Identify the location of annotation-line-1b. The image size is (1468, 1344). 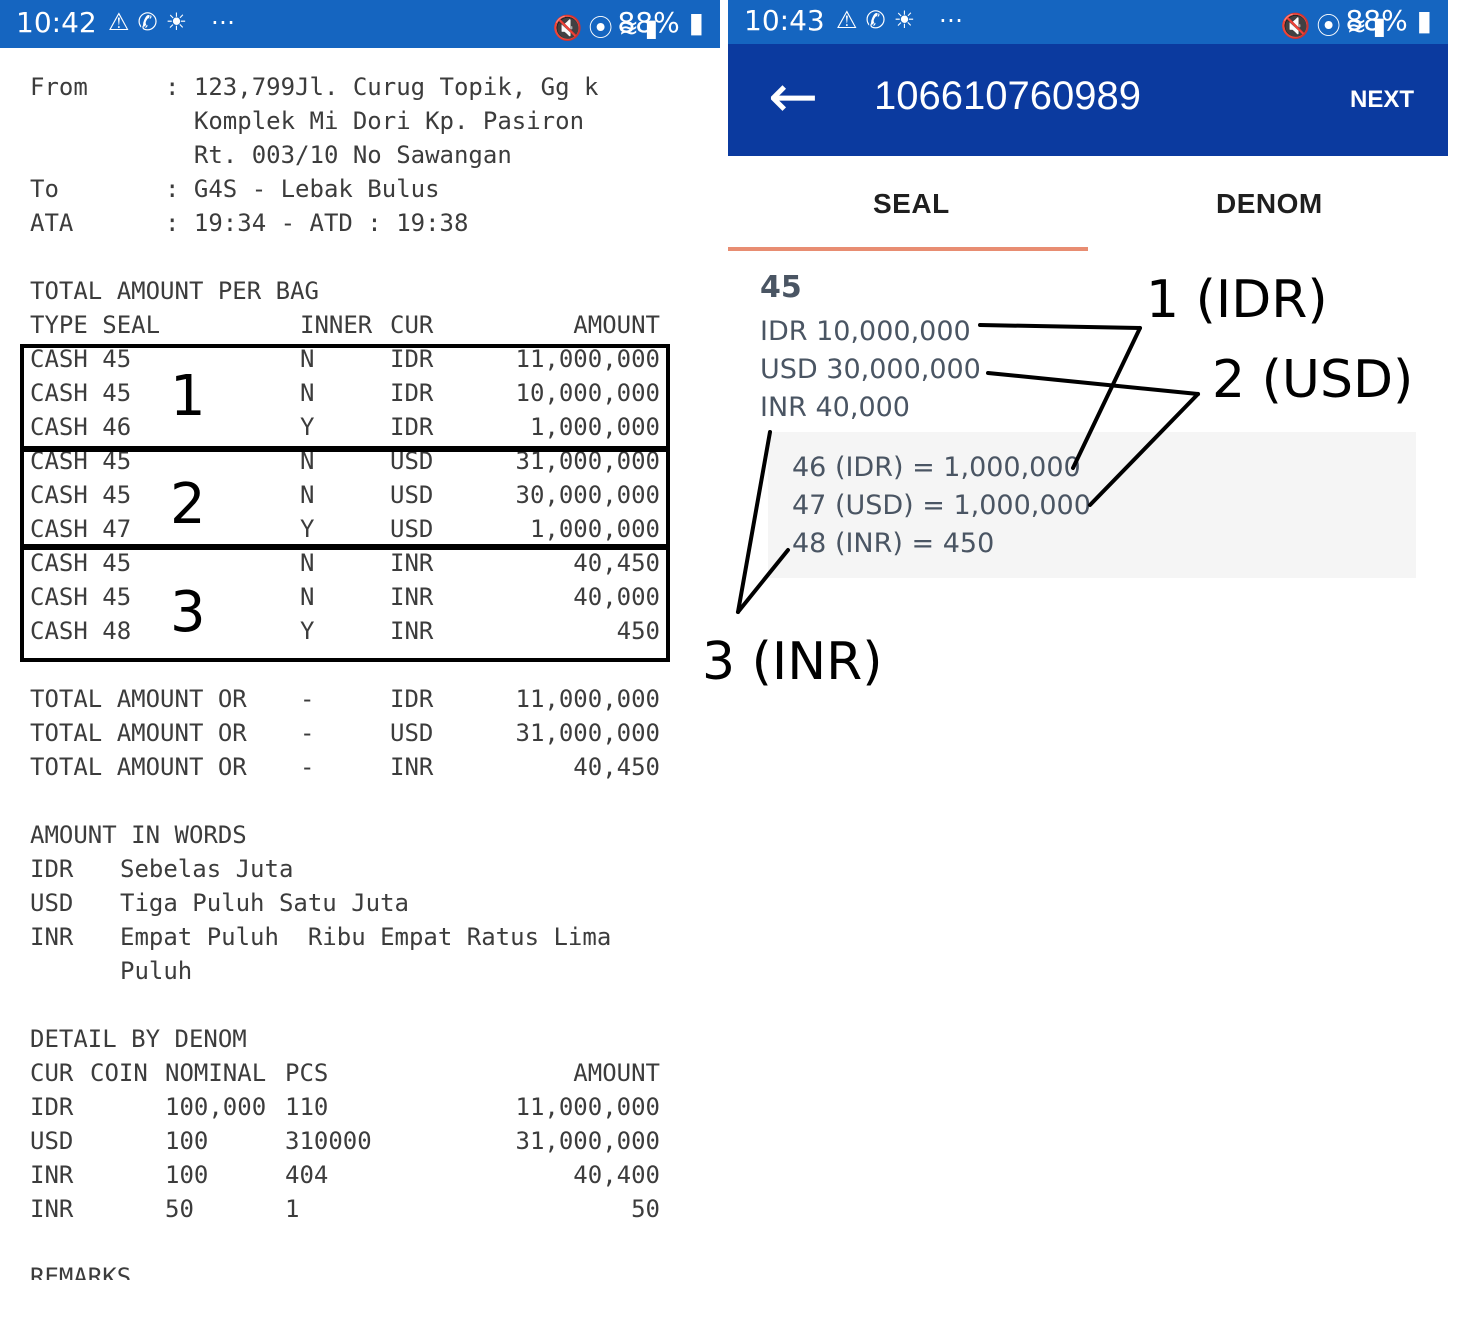
(1106, 398).